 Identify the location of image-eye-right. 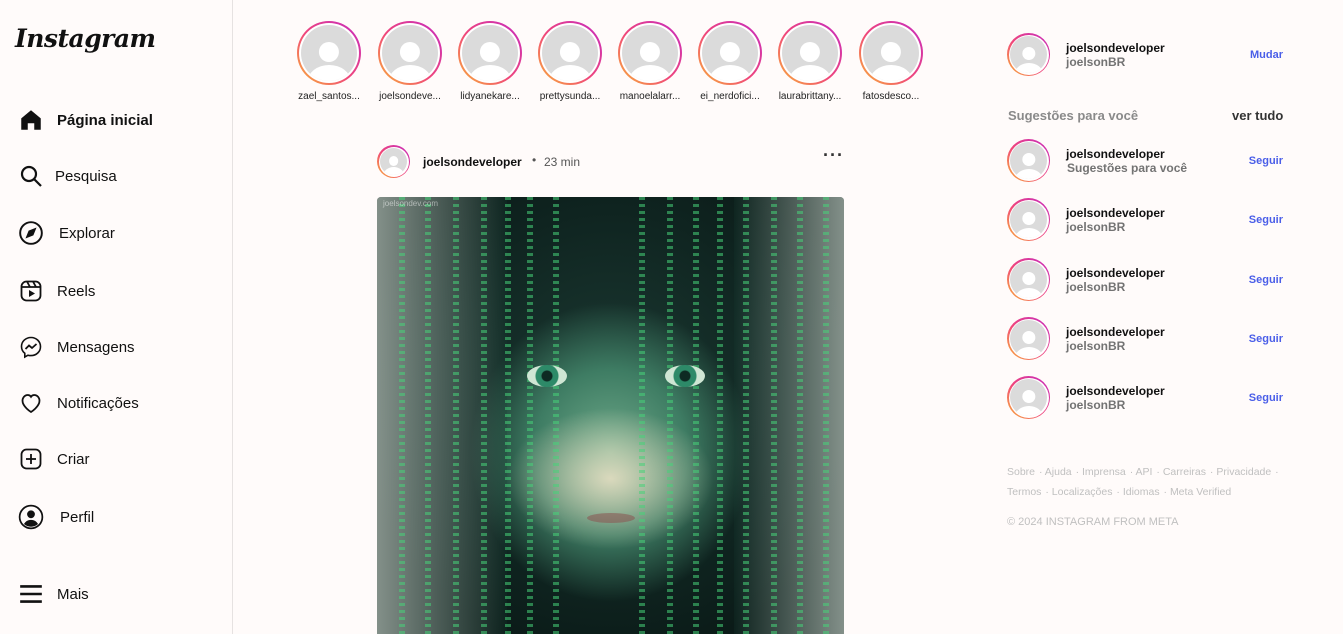
(685, 376).